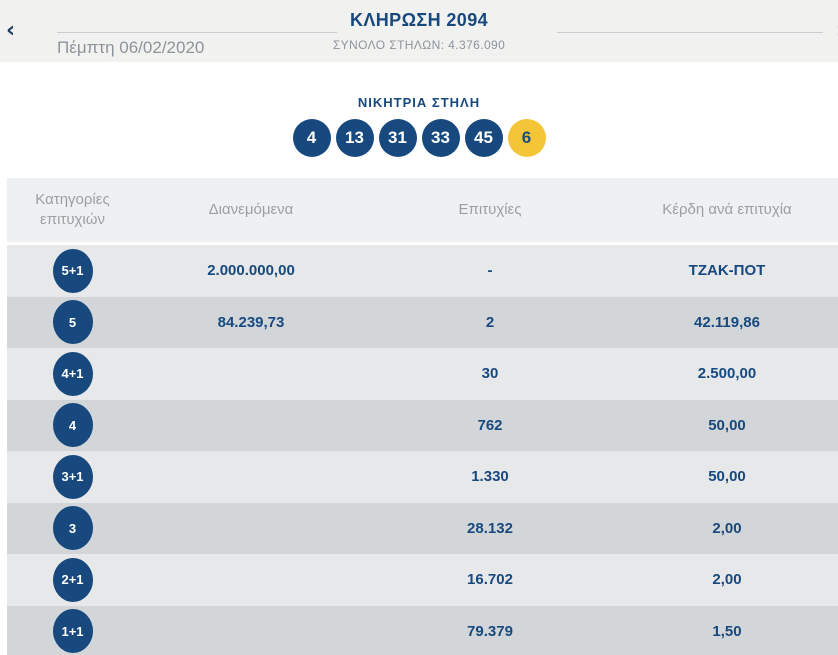 The height and width of the screenshot is (655, 838). Describe the element at coordinates (72, 270) in the screenshot. I see `category-badge: 5+1` at that location.